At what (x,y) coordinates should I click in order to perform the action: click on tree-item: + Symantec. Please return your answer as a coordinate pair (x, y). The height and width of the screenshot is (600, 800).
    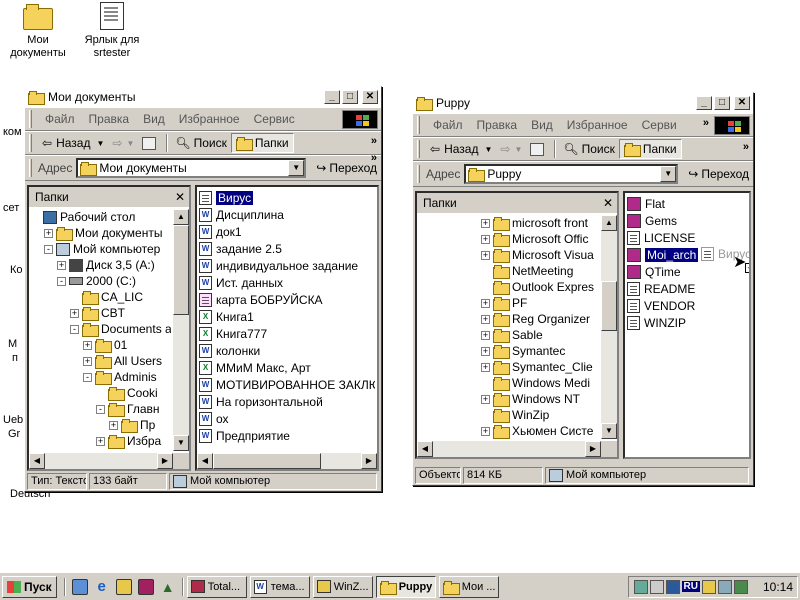
    Looking at the image, I should click on (509, 351).